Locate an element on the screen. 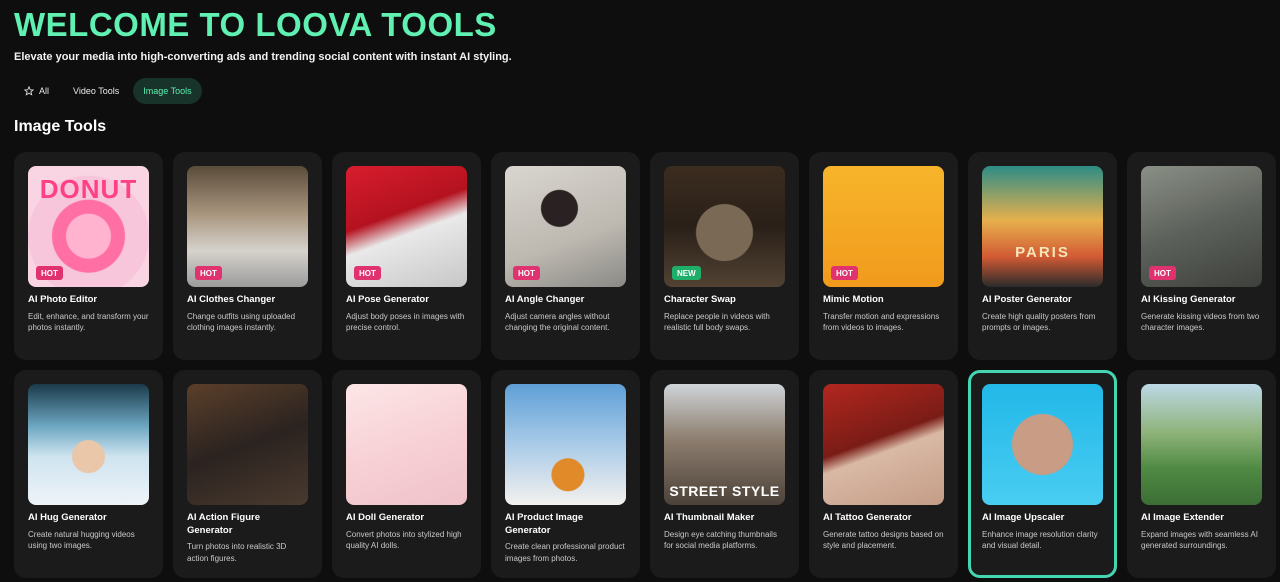  tool-name: AI Thumbnail Maker is located at coordinates (709, 517).